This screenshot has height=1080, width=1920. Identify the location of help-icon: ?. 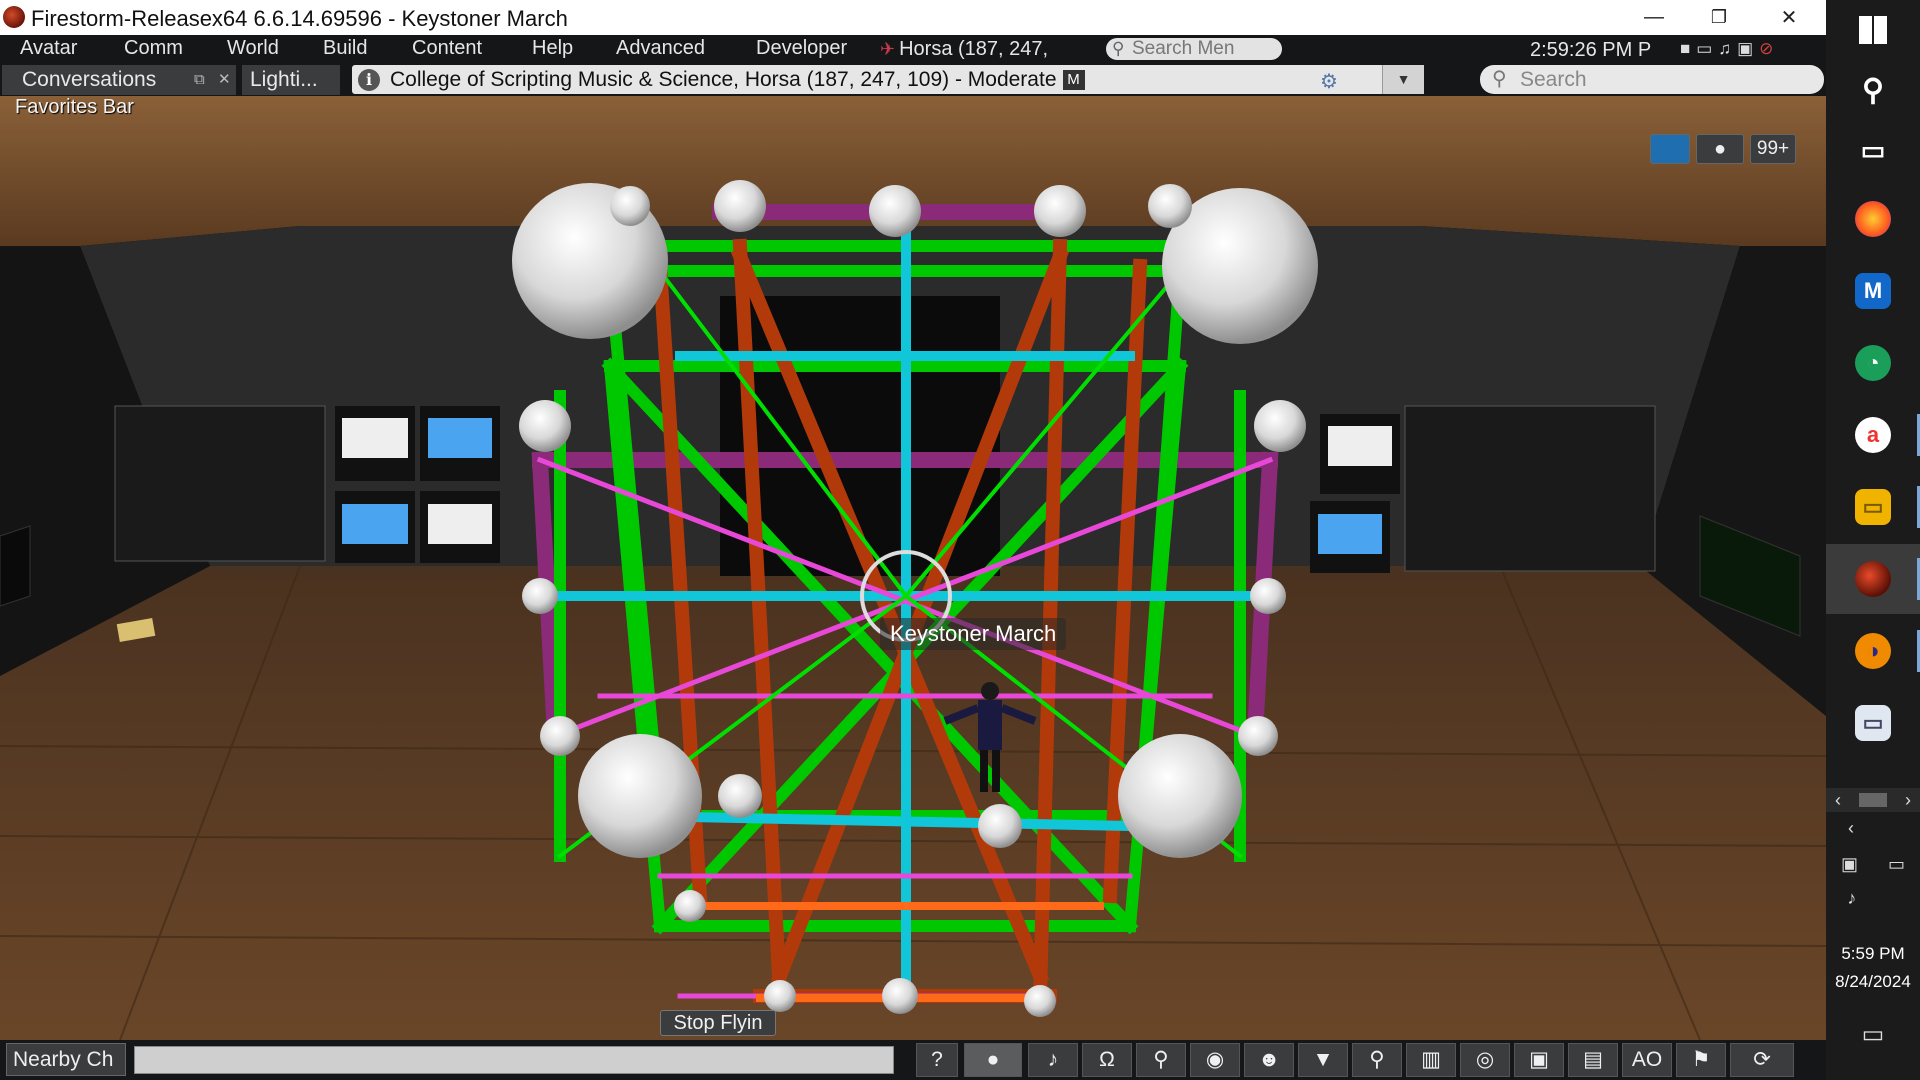
(937, 1060).